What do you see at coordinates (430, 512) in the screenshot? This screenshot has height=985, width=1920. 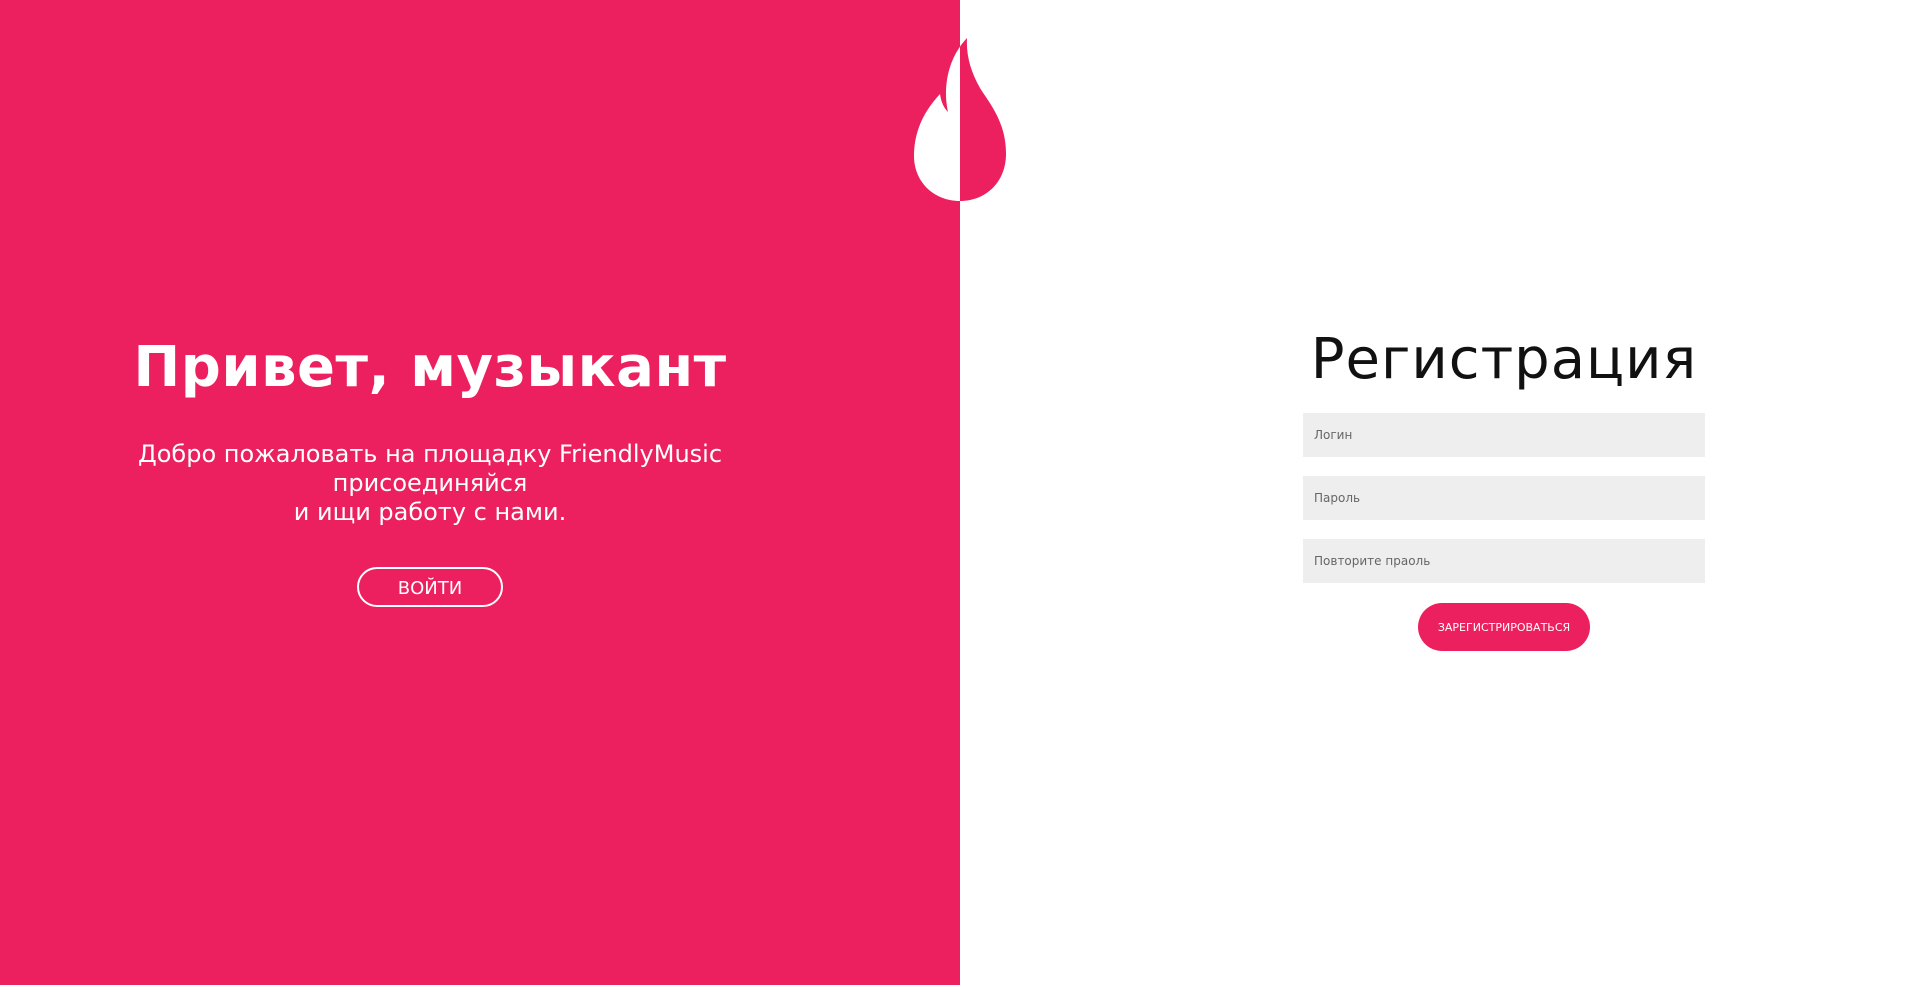 I see `welcome-line: и ищи работу с нами.` at bounding box center [430, 512].